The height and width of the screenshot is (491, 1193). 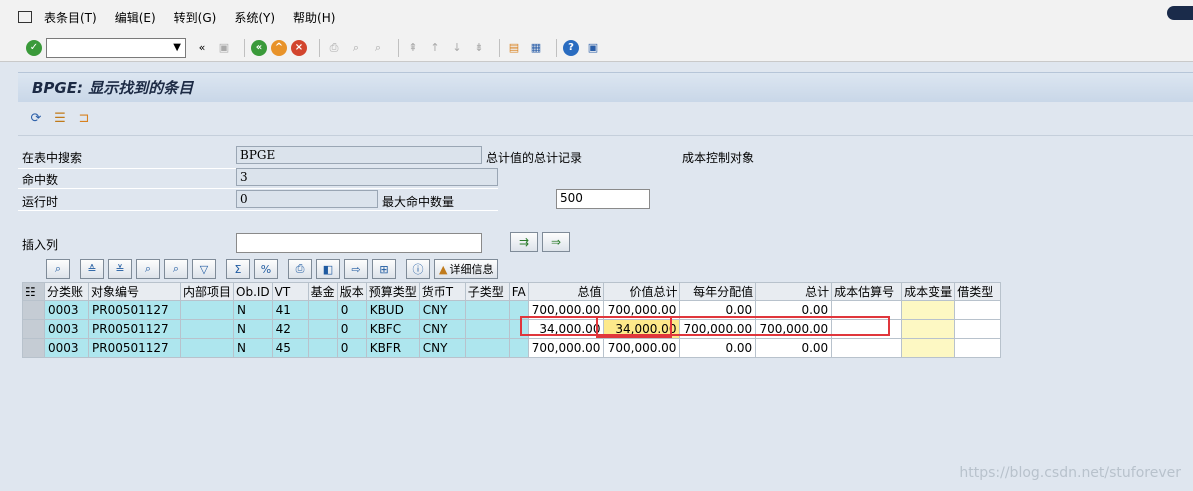 What do you see at coordinates (70, 17) in the screenshot?
I see `menu-item-table-entry: 表条目(T)` at bounding box center [70, 17].